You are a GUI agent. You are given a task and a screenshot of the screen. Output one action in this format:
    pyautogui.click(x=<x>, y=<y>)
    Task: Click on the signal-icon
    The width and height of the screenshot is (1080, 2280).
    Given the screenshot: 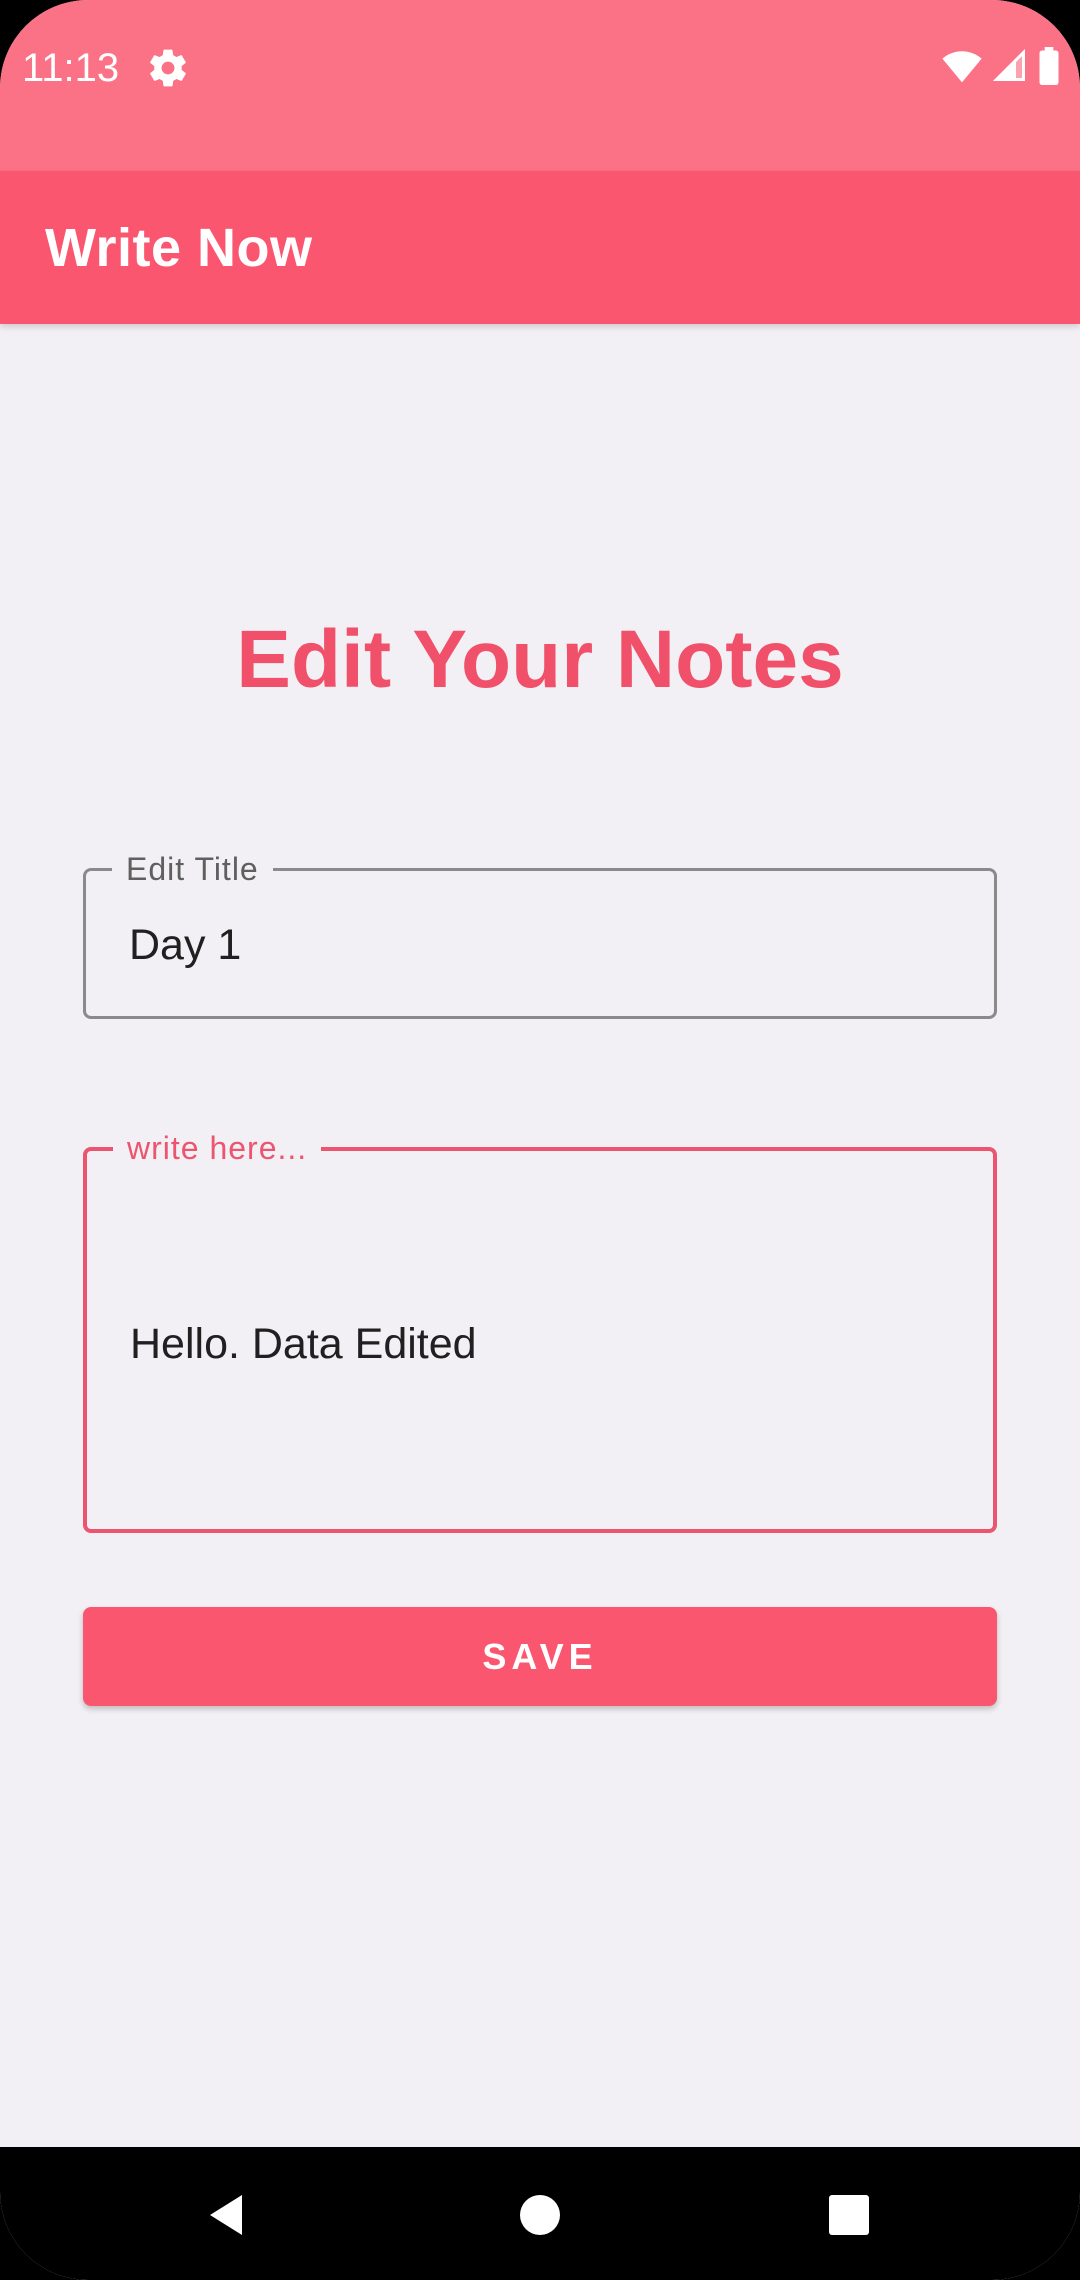 What is the action you would take?
    pyautogui.click(x=1010, y=68)
    